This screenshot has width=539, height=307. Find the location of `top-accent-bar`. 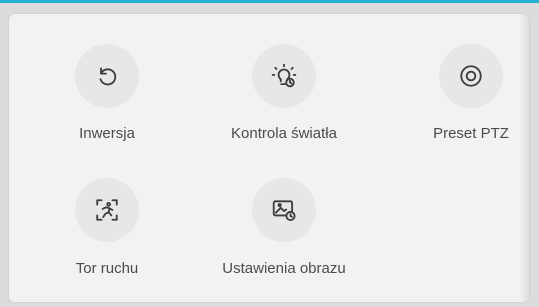

top-accent-bar is located at coordinates (269, 1).